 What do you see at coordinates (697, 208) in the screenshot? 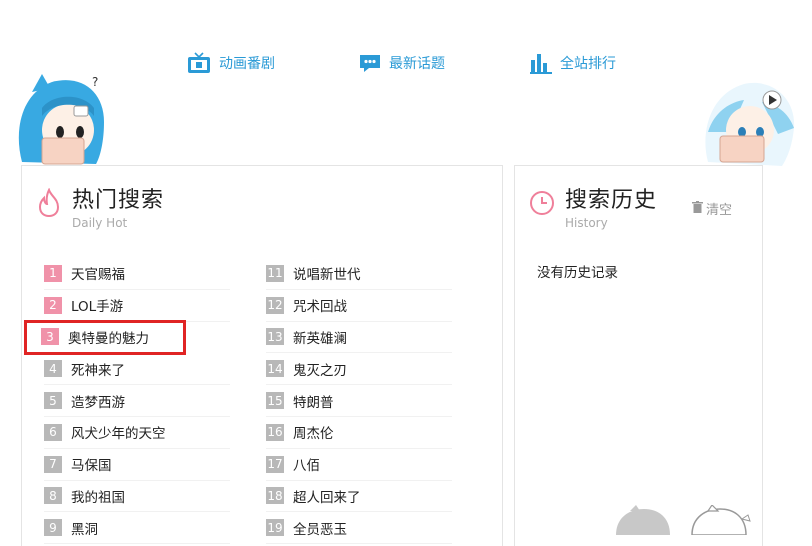
I see `trash-icon` at bounding box center [697, 208].